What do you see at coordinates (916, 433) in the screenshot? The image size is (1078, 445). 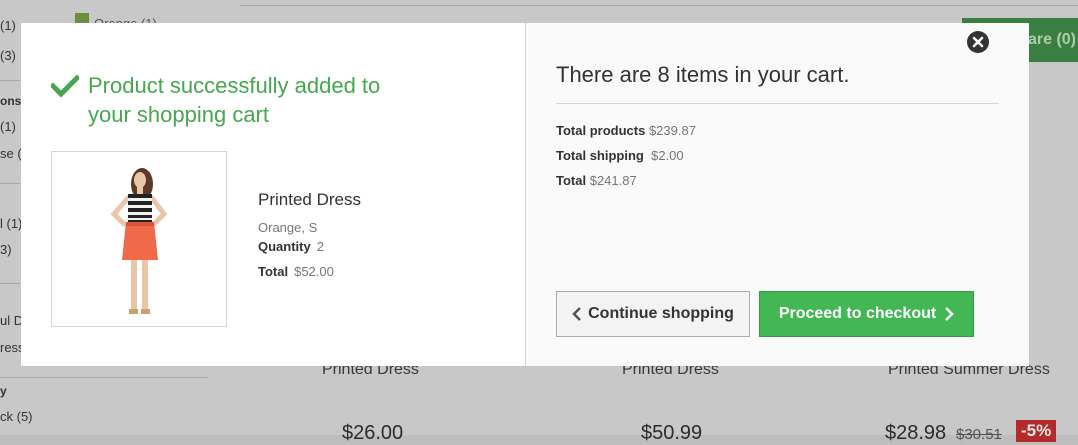 I see `product-price: $28.98` at bounding box center [916, 433].